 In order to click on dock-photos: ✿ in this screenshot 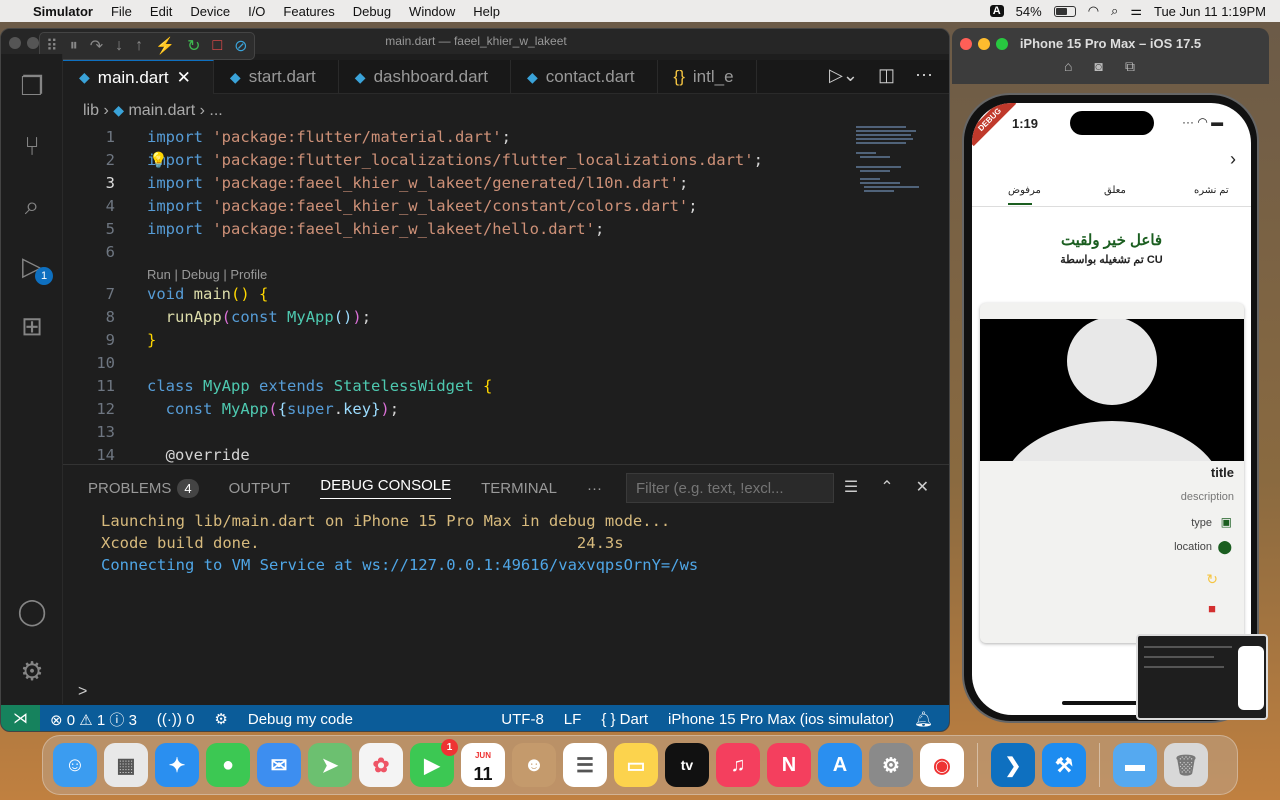, I will do `click(381, 765)`.